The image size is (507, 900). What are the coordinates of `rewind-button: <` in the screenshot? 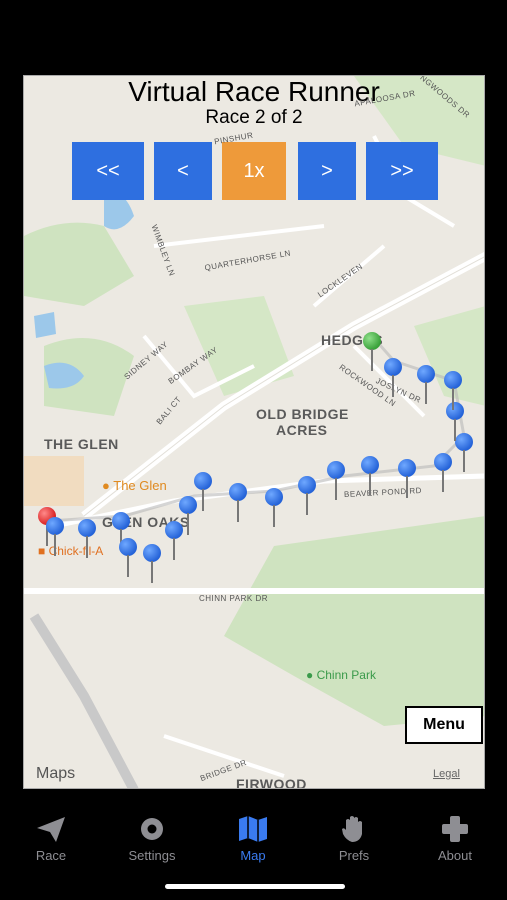 It's located at (183, 171).